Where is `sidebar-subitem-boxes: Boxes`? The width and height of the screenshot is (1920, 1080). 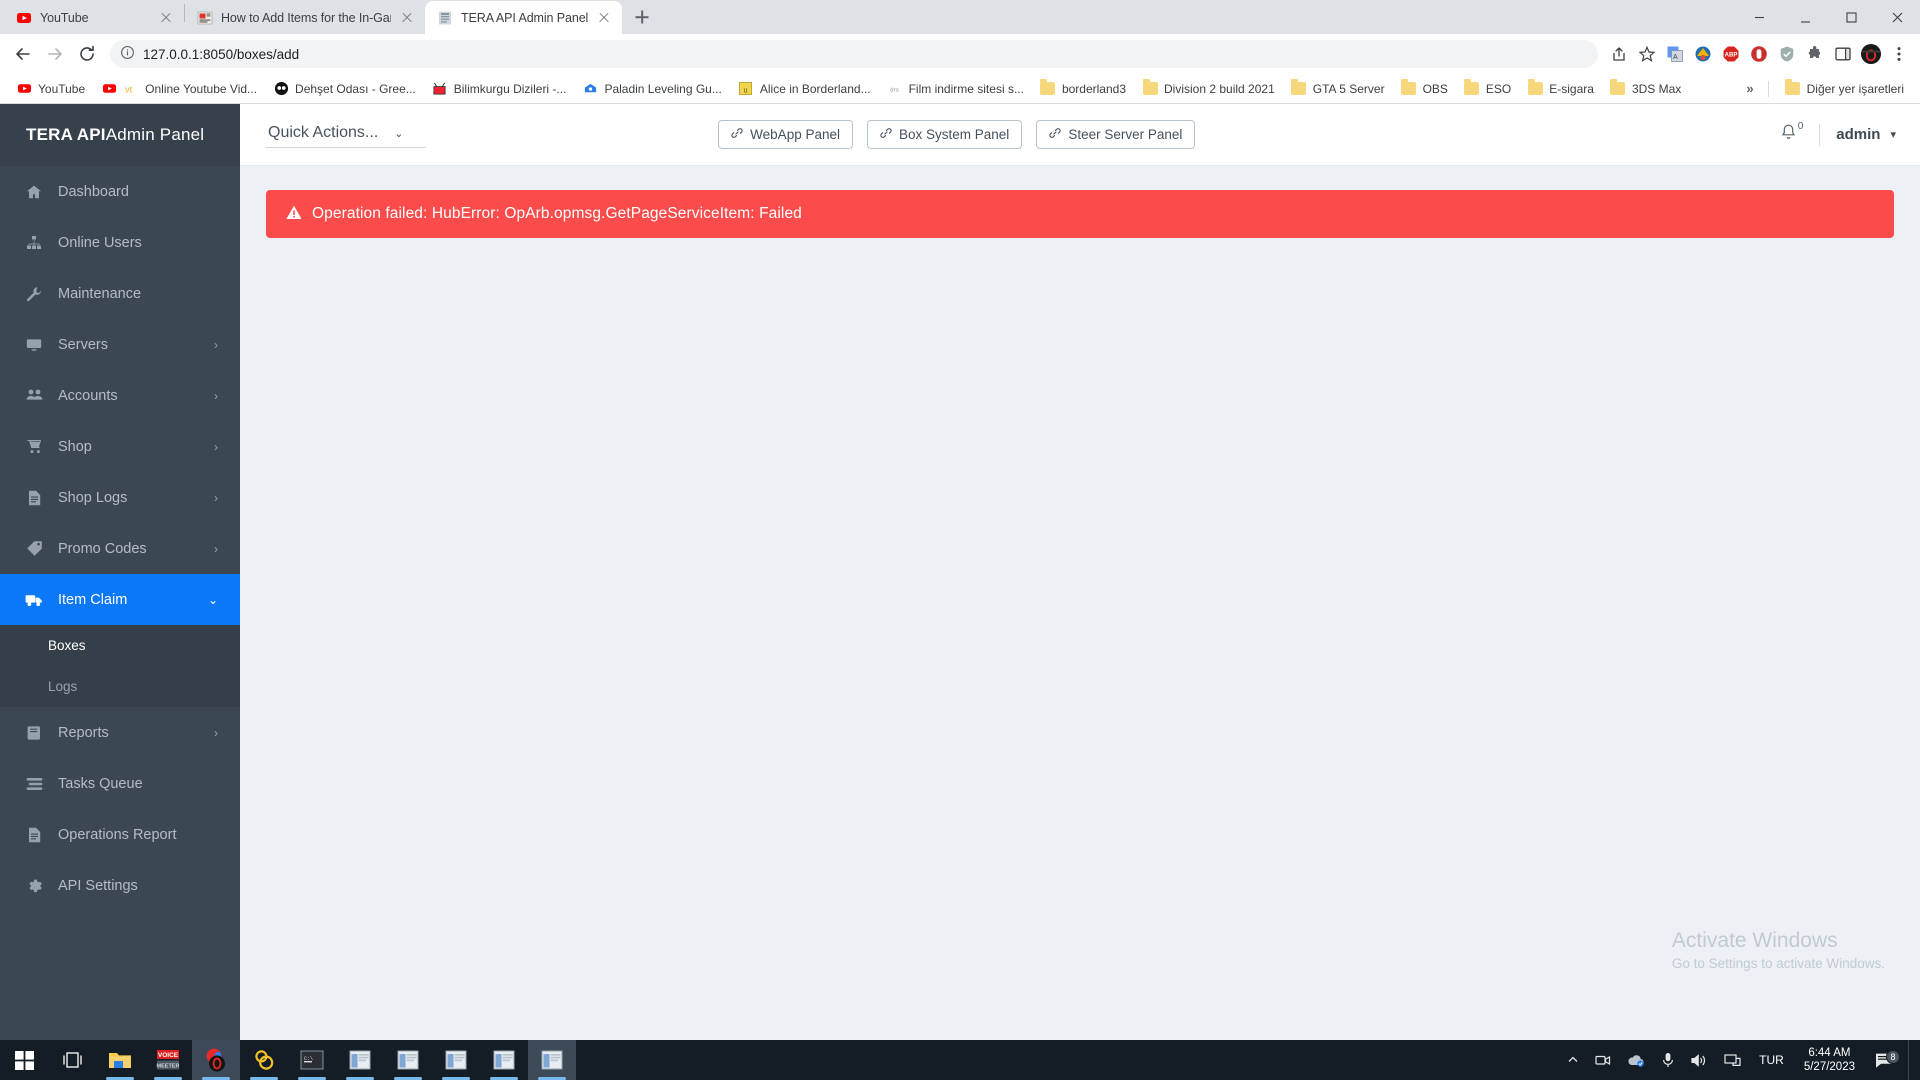 sidebar-subitem-boxes: Boxes is located at coordinates (120, 645).